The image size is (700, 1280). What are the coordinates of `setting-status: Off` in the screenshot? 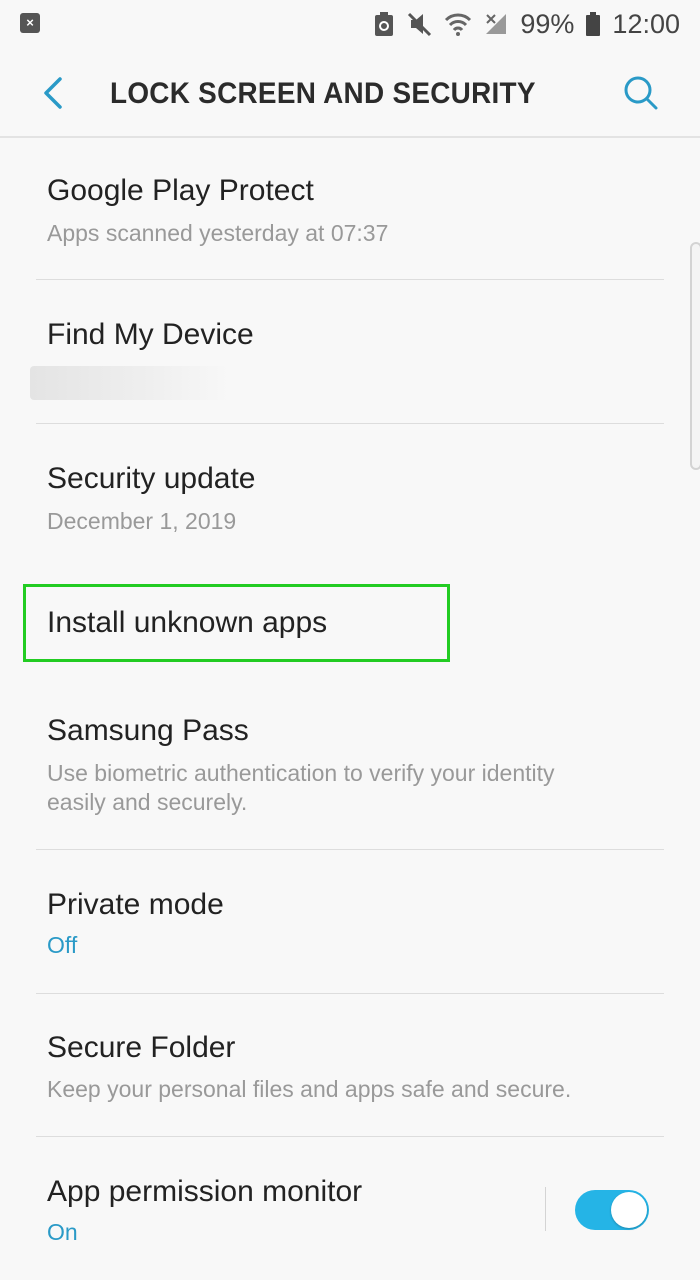 It's located at (62, 945).